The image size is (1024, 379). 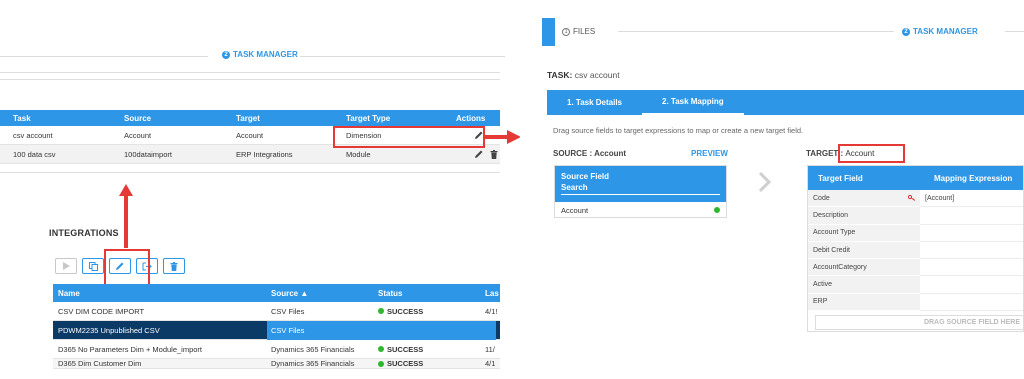 I want to click on tab-task-details: 1. Task Details, so click(x=594, y=102).